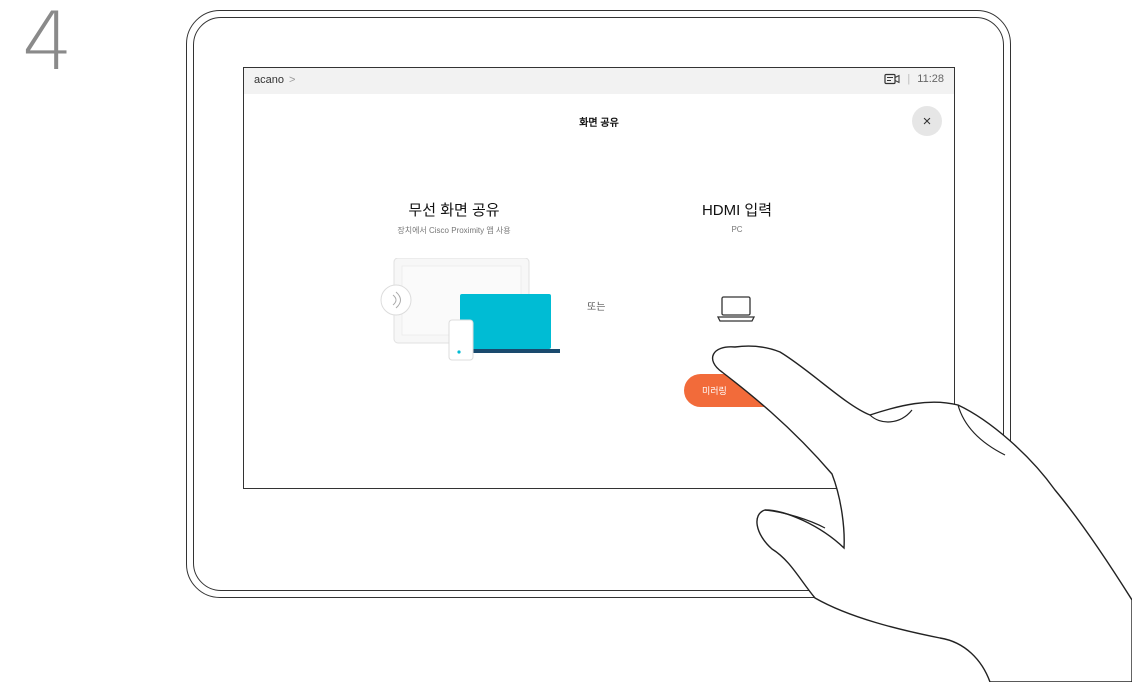  I want to click on close-icon: ×, so click(927, 121).